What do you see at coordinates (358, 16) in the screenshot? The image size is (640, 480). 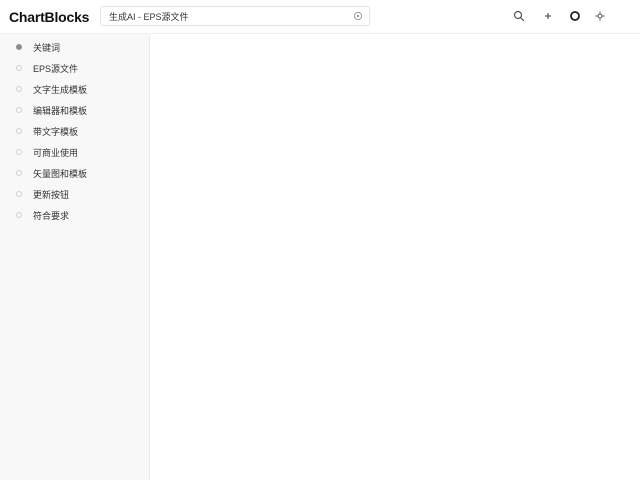 I see `clear-search-icon` at bounding box center [358, 16].